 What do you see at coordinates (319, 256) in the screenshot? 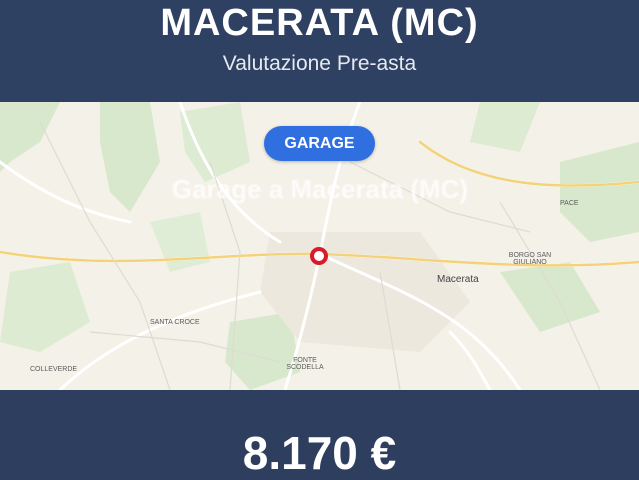
I see `location-pin-icon` at bounding box center [319, 256].